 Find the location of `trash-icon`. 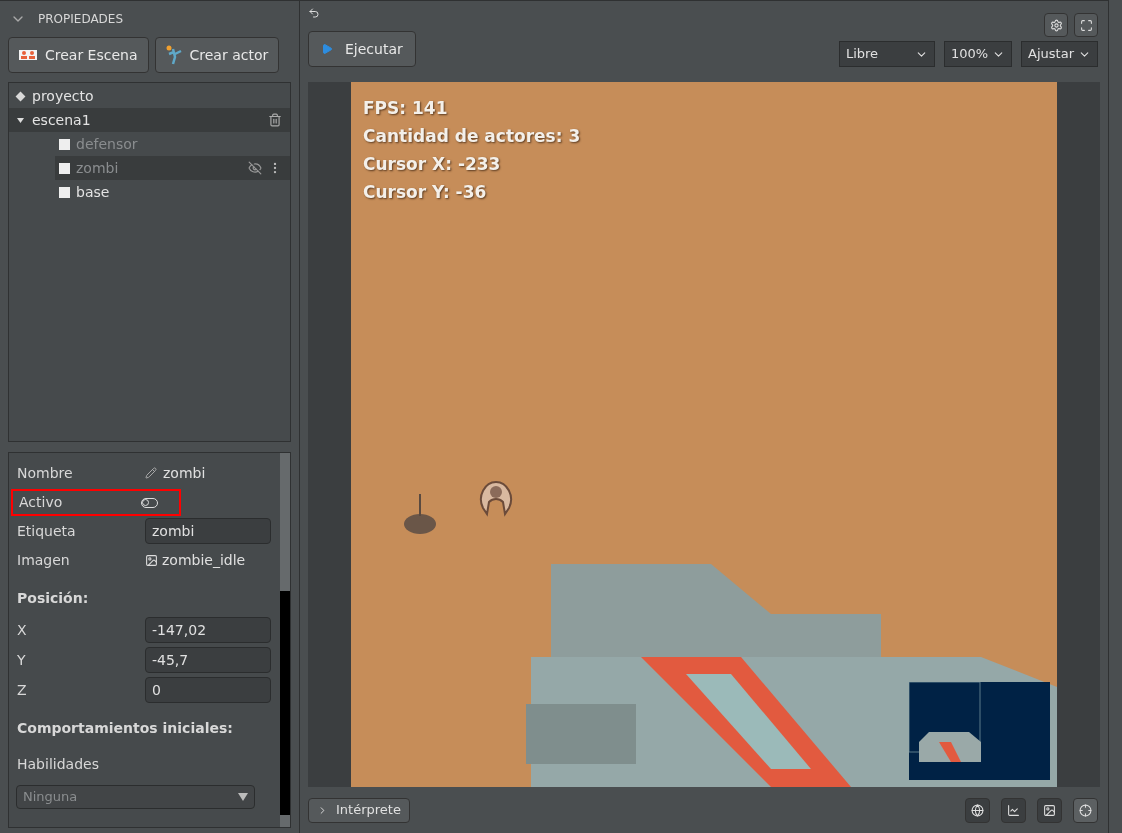

trash-icon is located at coordinates (275, 120).